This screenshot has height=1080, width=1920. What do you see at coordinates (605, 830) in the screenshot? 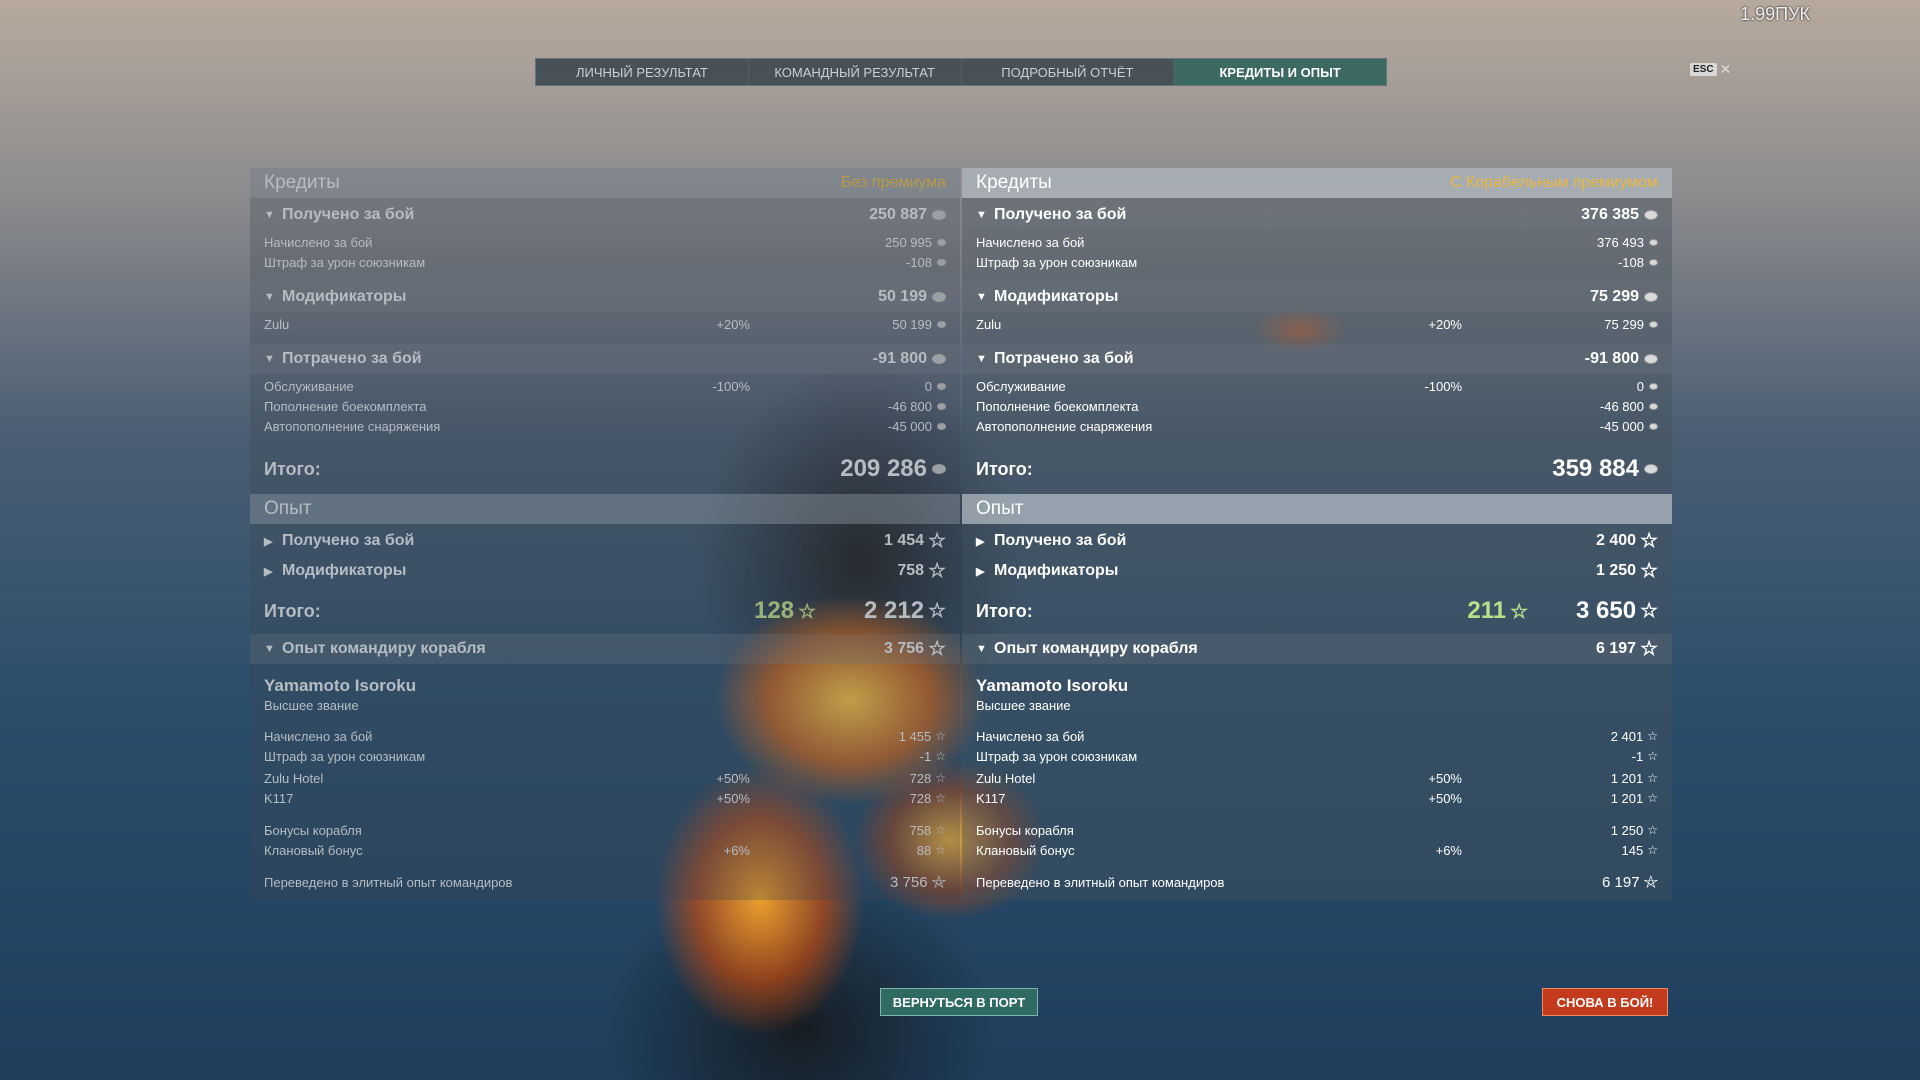
I see `ship-bonus-row: Бонусы корабля 758 ☆` at bounding box center [605, 830].